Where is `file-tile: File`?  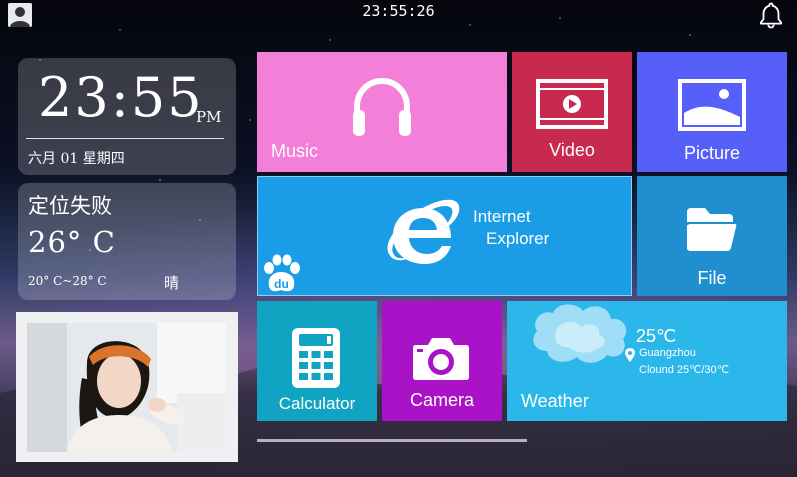
file-tile: File is located at coordinates (712, 236).